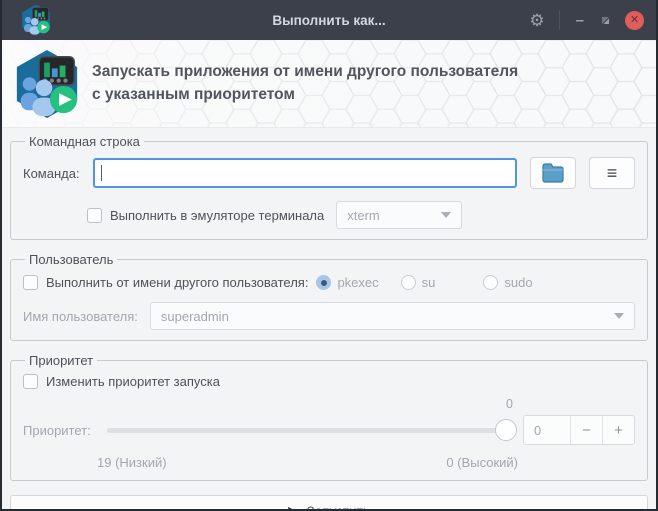 This screenshot has height=511, width=658. I want to click on titlebar: Выполнить как... ⚙ – ✕, so click(329, 20).